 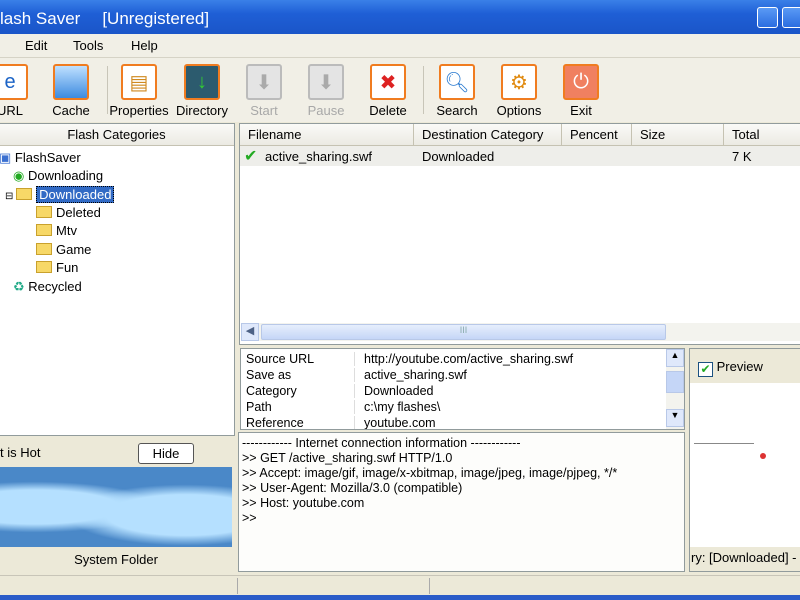 What do you see at coordinates (327, 135) in the screenshot?
I see `column-filename: Filename` at bounding box center [327, 135].